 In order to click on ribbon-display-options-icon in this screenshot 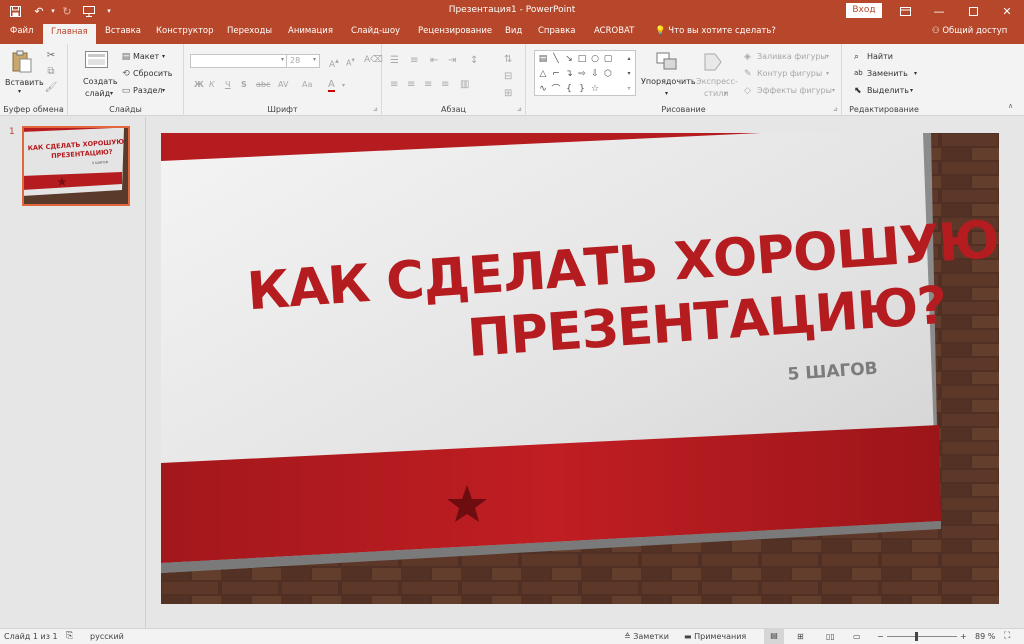, I will do `click(905, 11)`.